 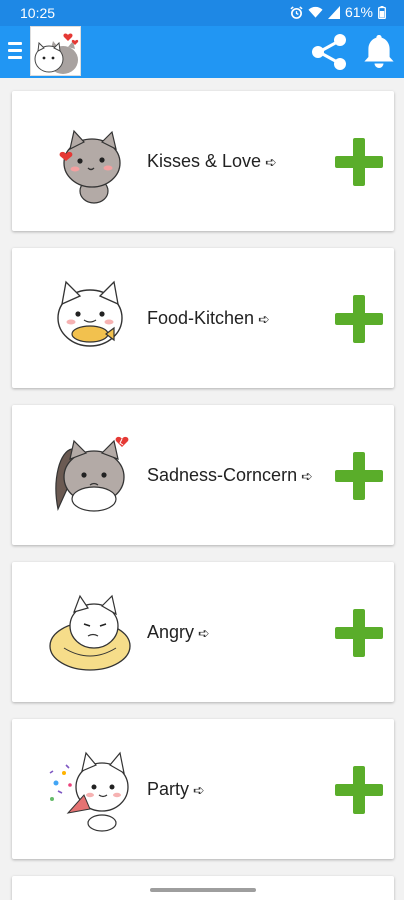 I want to click on party-cat-sticker, so click(x=89, y=791).